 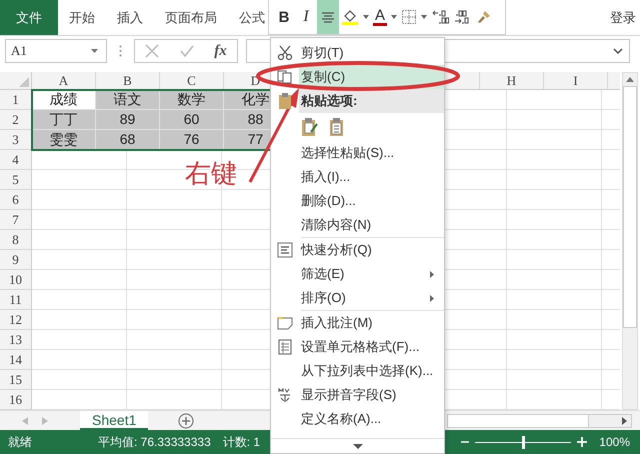 I want to click on table-cell: 89, so click(x=128, y=120).